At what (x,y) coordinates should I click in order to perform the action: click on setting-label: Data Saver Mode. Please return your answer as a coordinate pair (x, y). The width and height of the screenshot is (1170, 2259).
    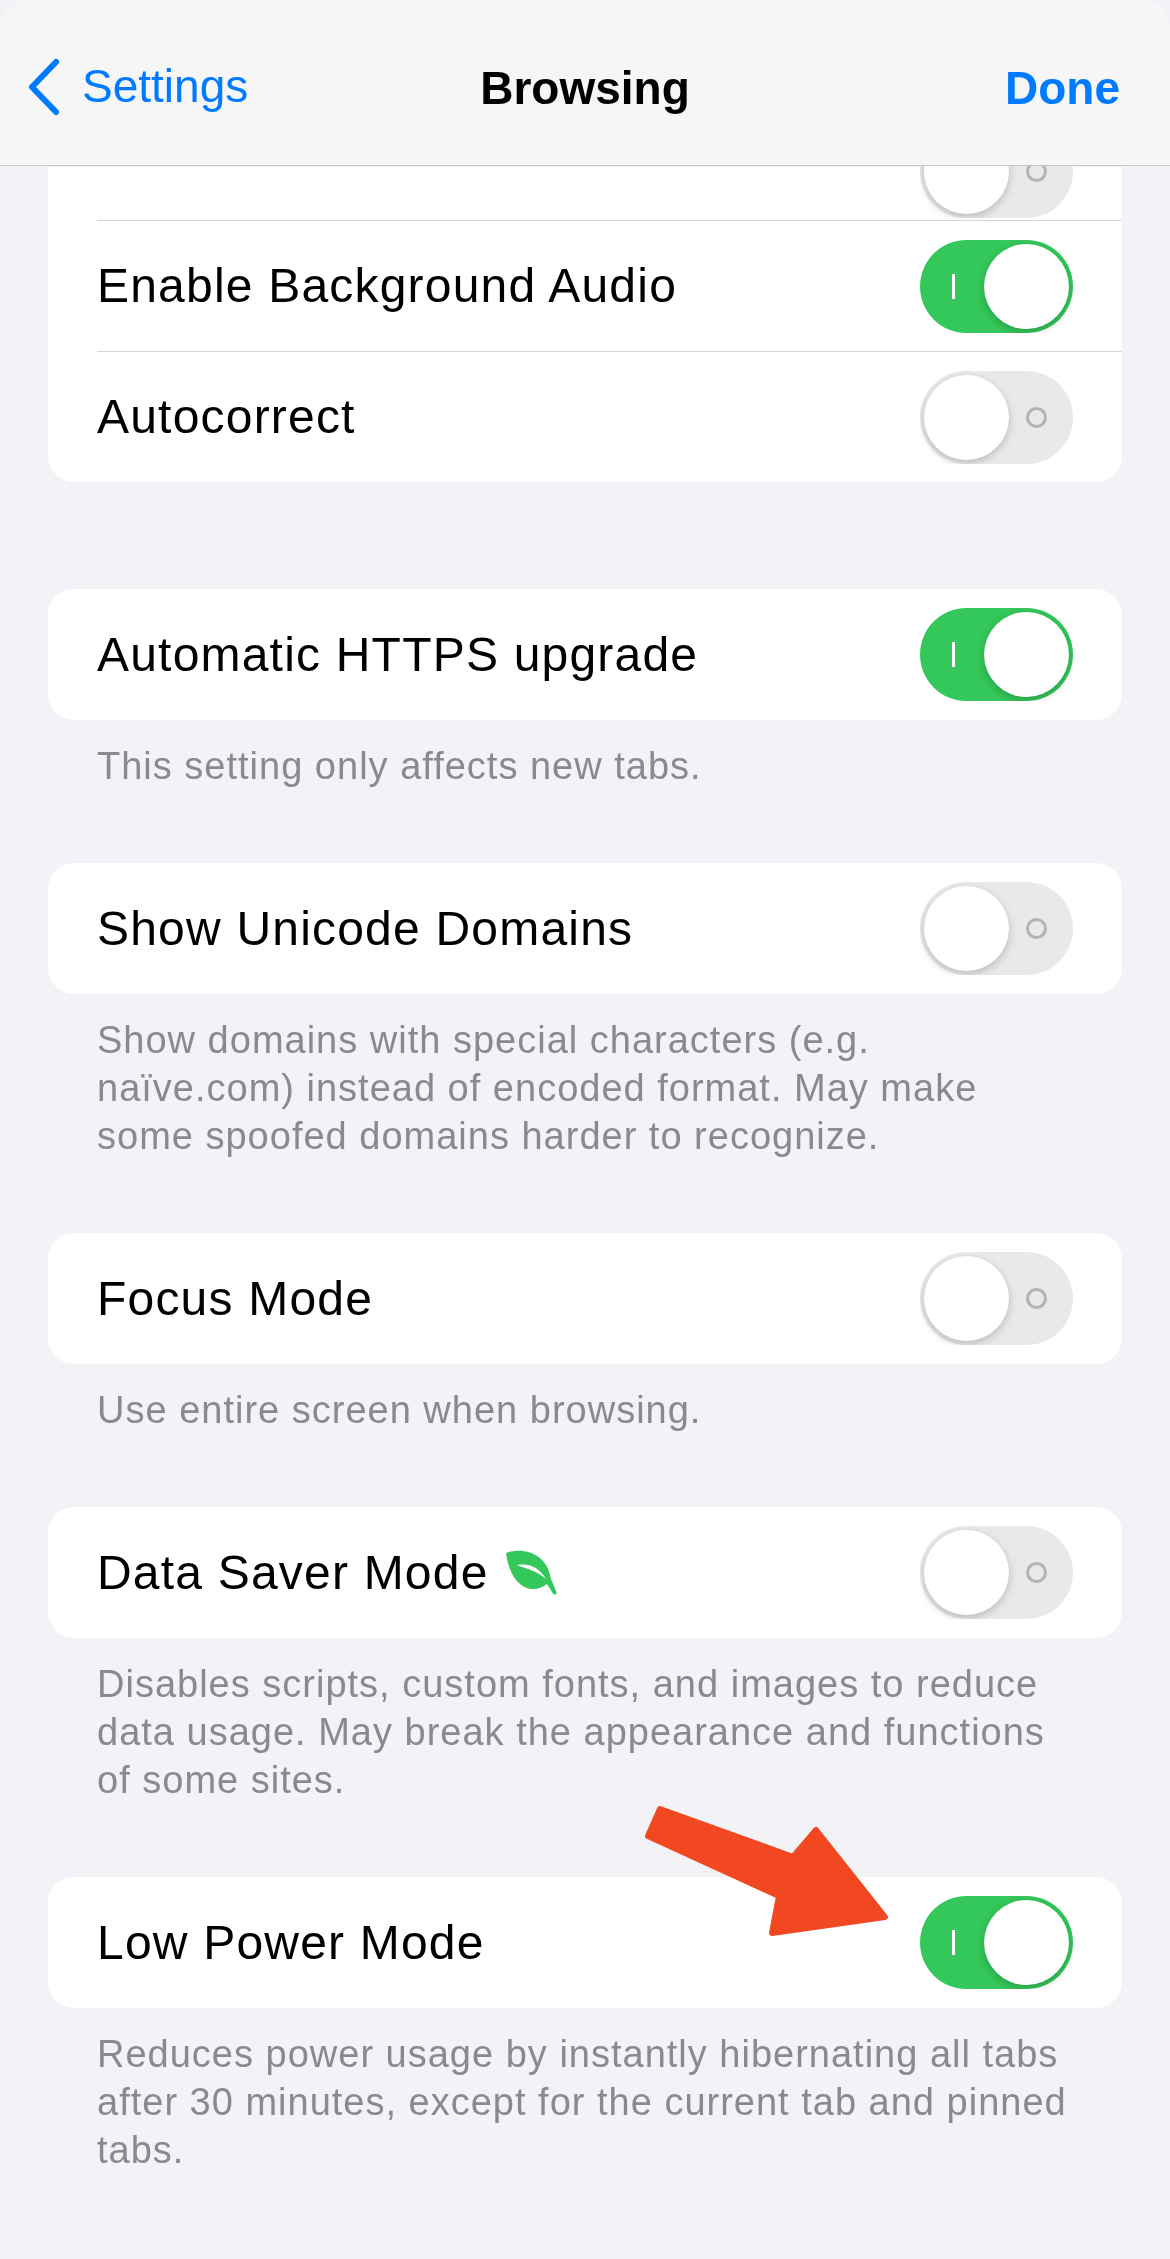
    Looking at the image, I should click on (293, 1572).